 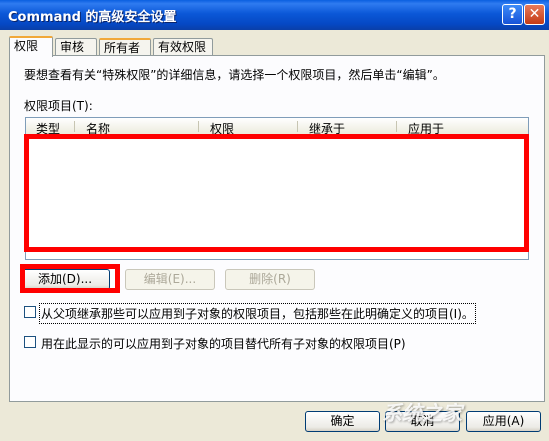 I want to click on tab-owner: 所有者, so click(x=125, y=46).